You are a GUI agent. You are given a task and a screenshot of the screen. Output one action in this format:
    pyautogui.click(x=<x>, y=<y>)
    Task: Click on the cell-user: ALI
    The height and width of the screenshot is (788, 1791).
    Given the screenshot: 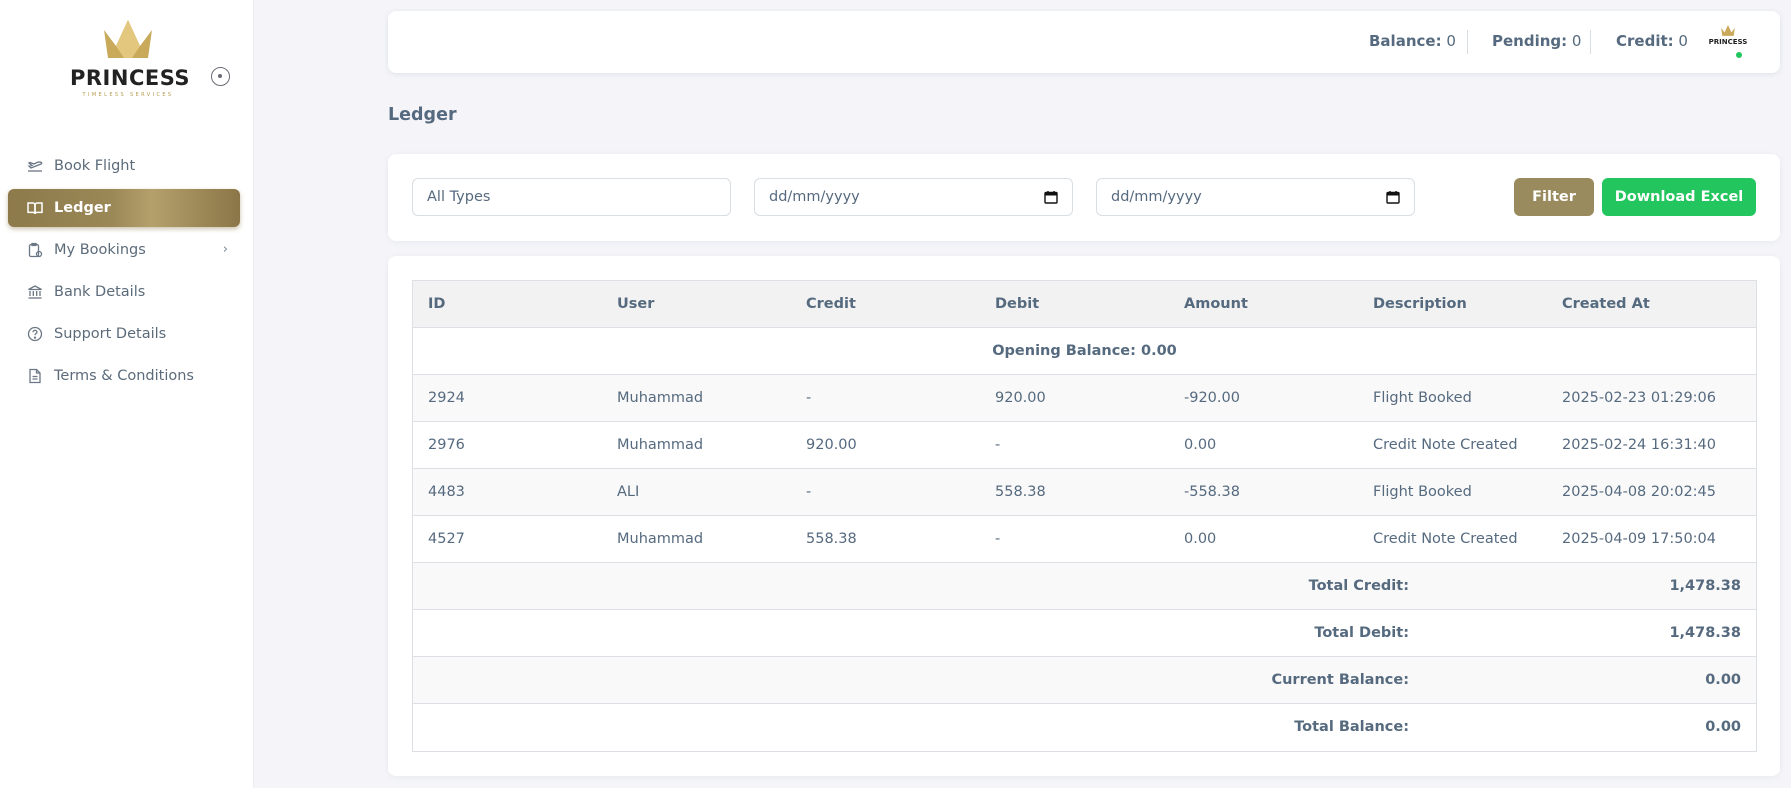 What is the action you would take?
    pyautogui.click(x=628, y=492)
    